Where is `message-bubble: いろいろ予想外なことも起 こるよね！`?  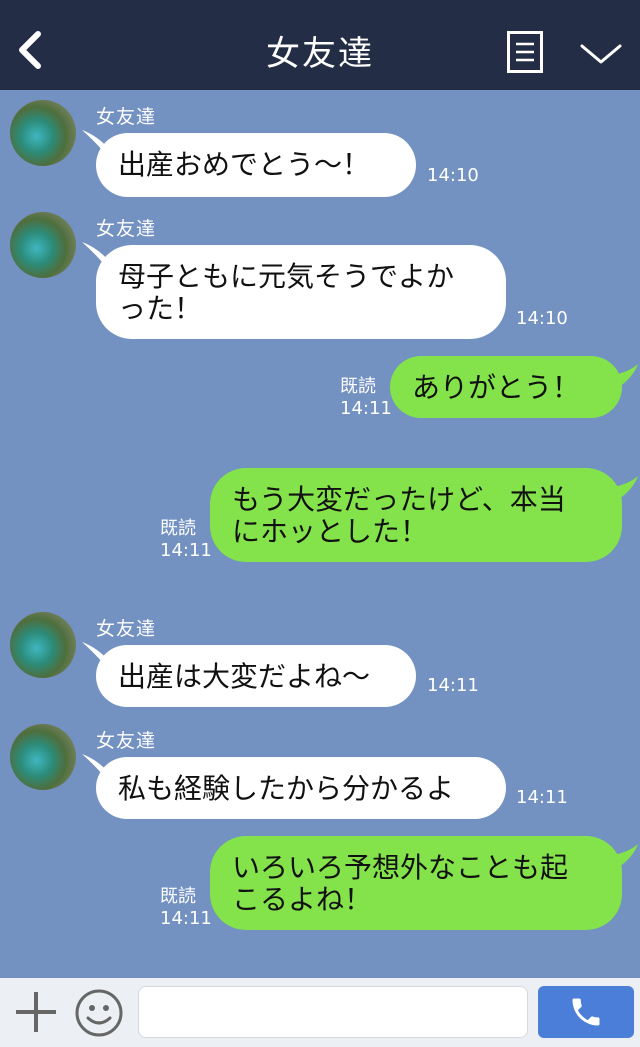
message-bubble: いろいろ予想外なことも起 こるよね！ is located at coordinates (416, 883).